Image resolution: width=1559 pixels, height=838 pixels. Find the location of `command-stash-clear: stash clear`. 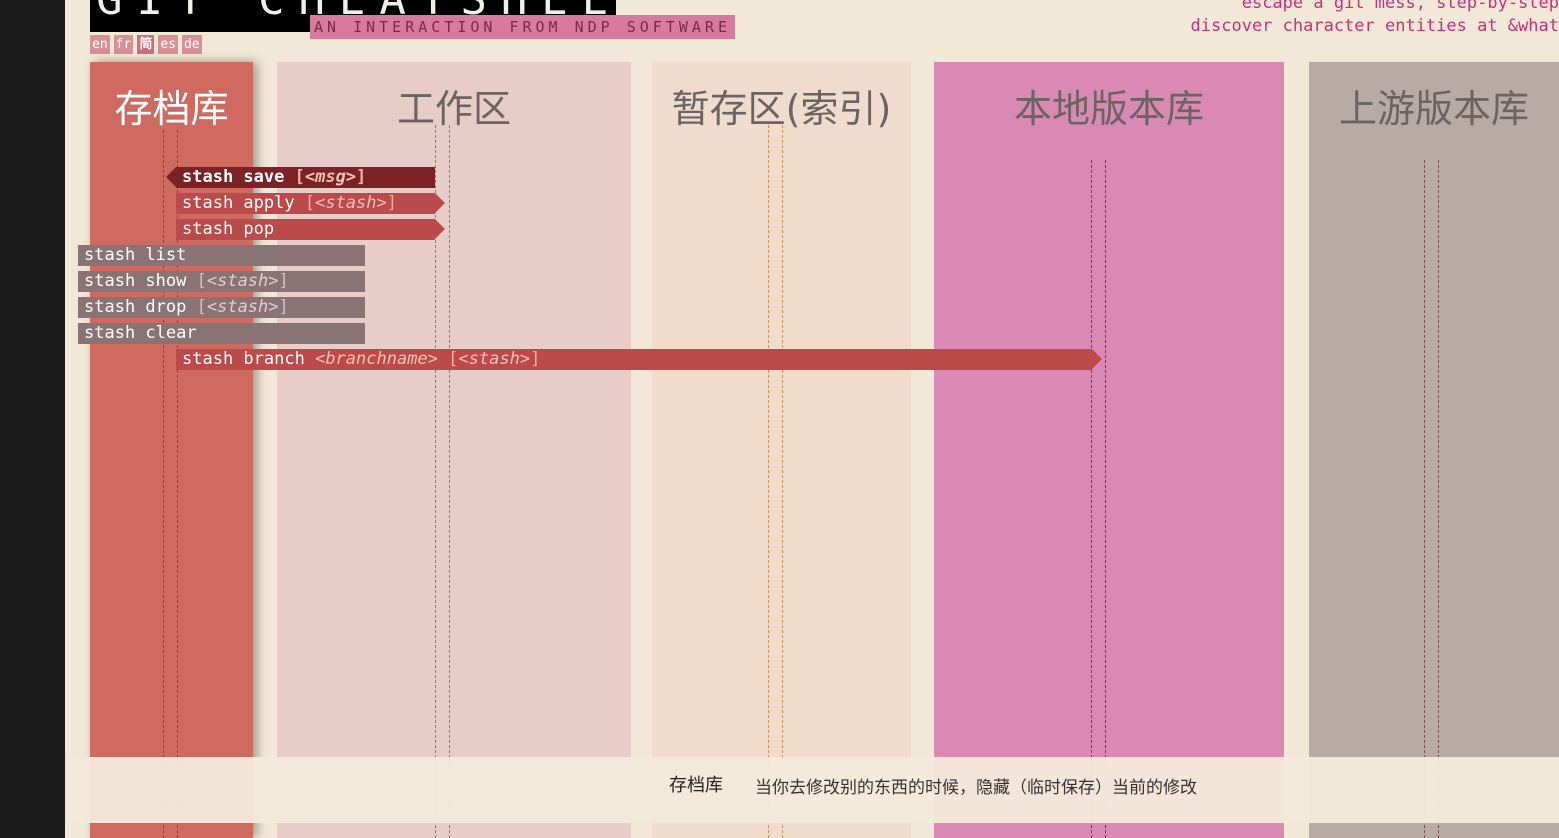

command-stash-clear: stash clear is located at coordinates (221, 333).